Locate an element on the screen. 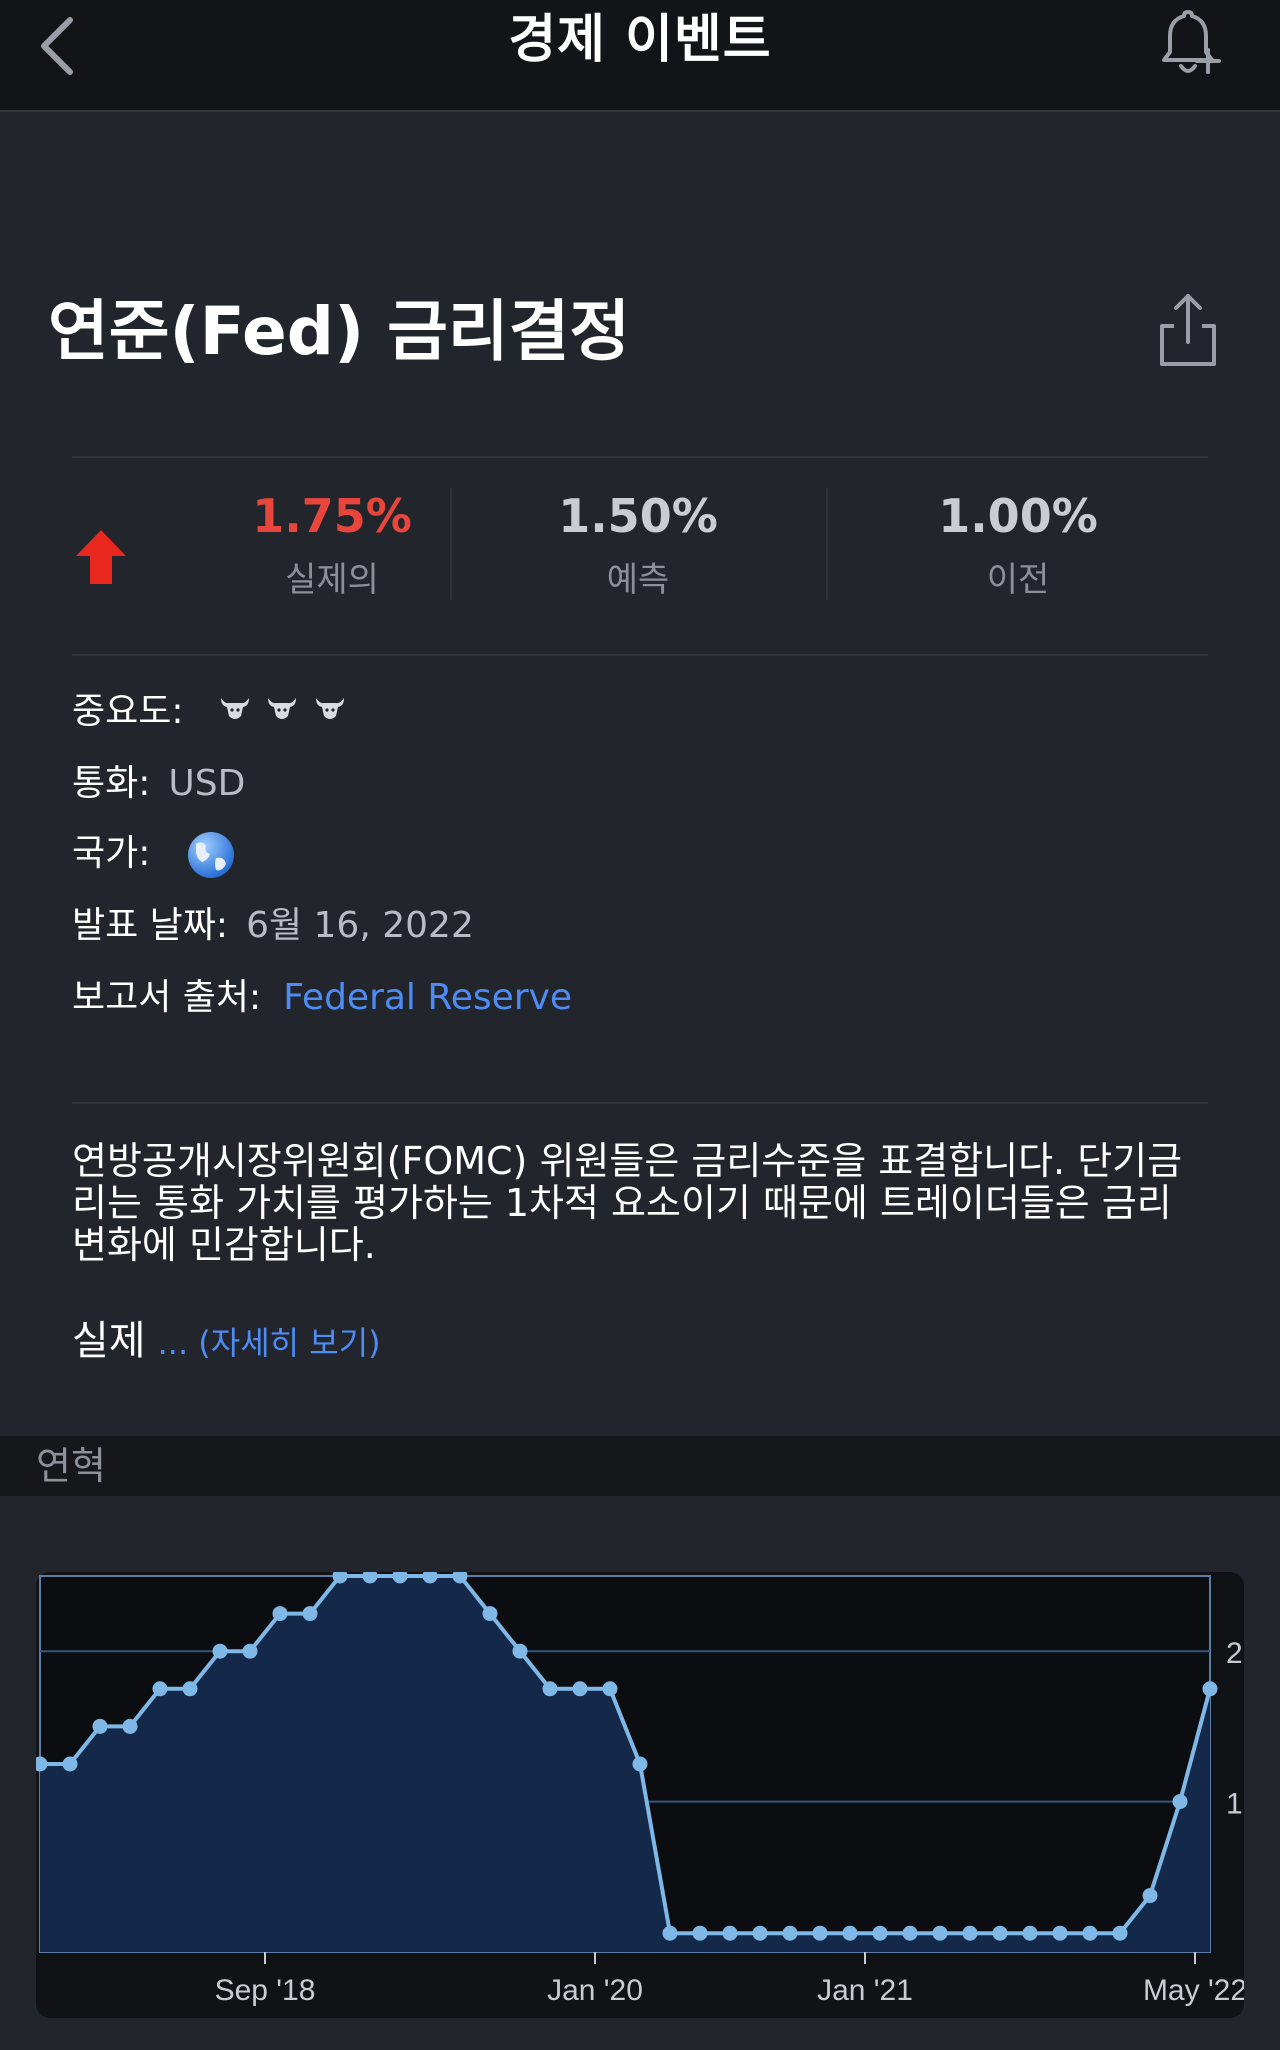  actual-value-group: 1.75% 실제의 is located at coordinates (332, 544).